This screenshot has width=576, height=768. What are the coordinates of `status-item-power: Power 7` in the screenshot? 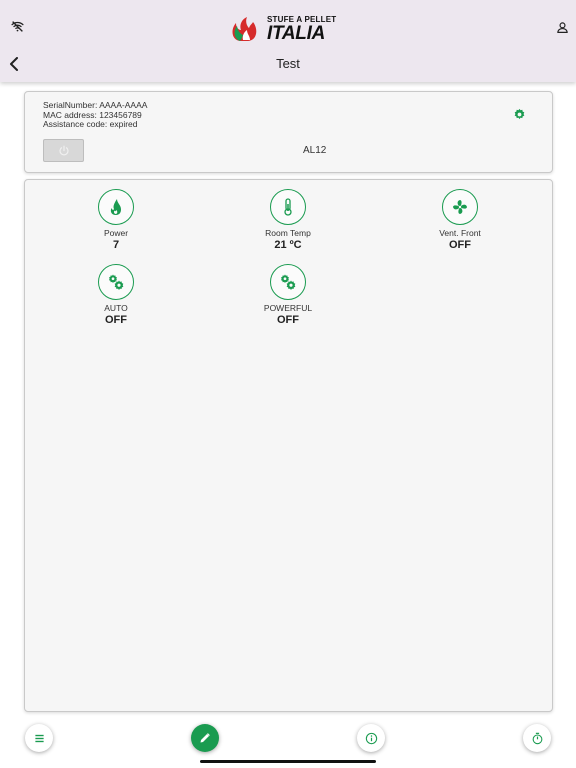 It's located at (116, 220).